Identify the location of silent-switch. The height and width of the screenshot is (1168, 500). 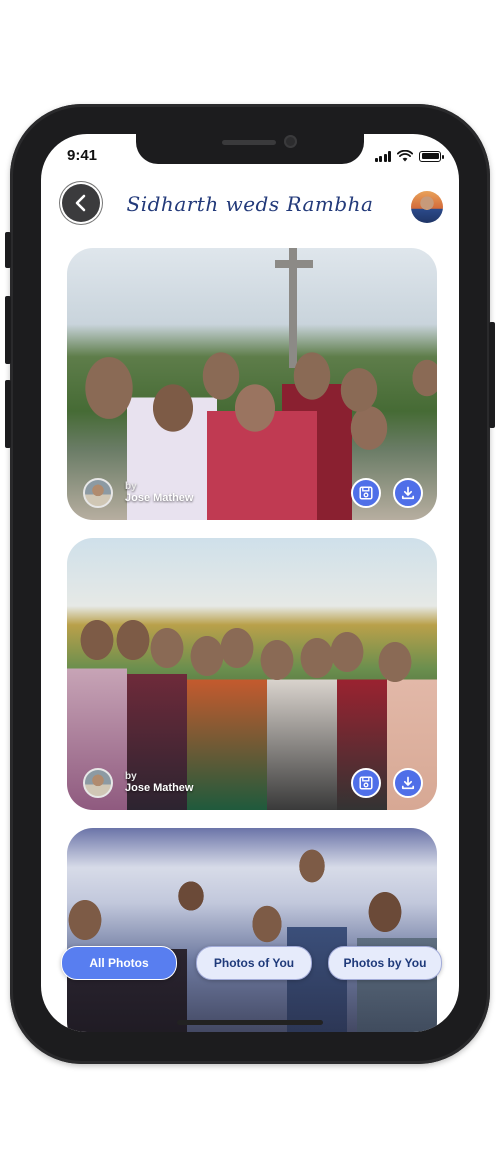
(8, 250).